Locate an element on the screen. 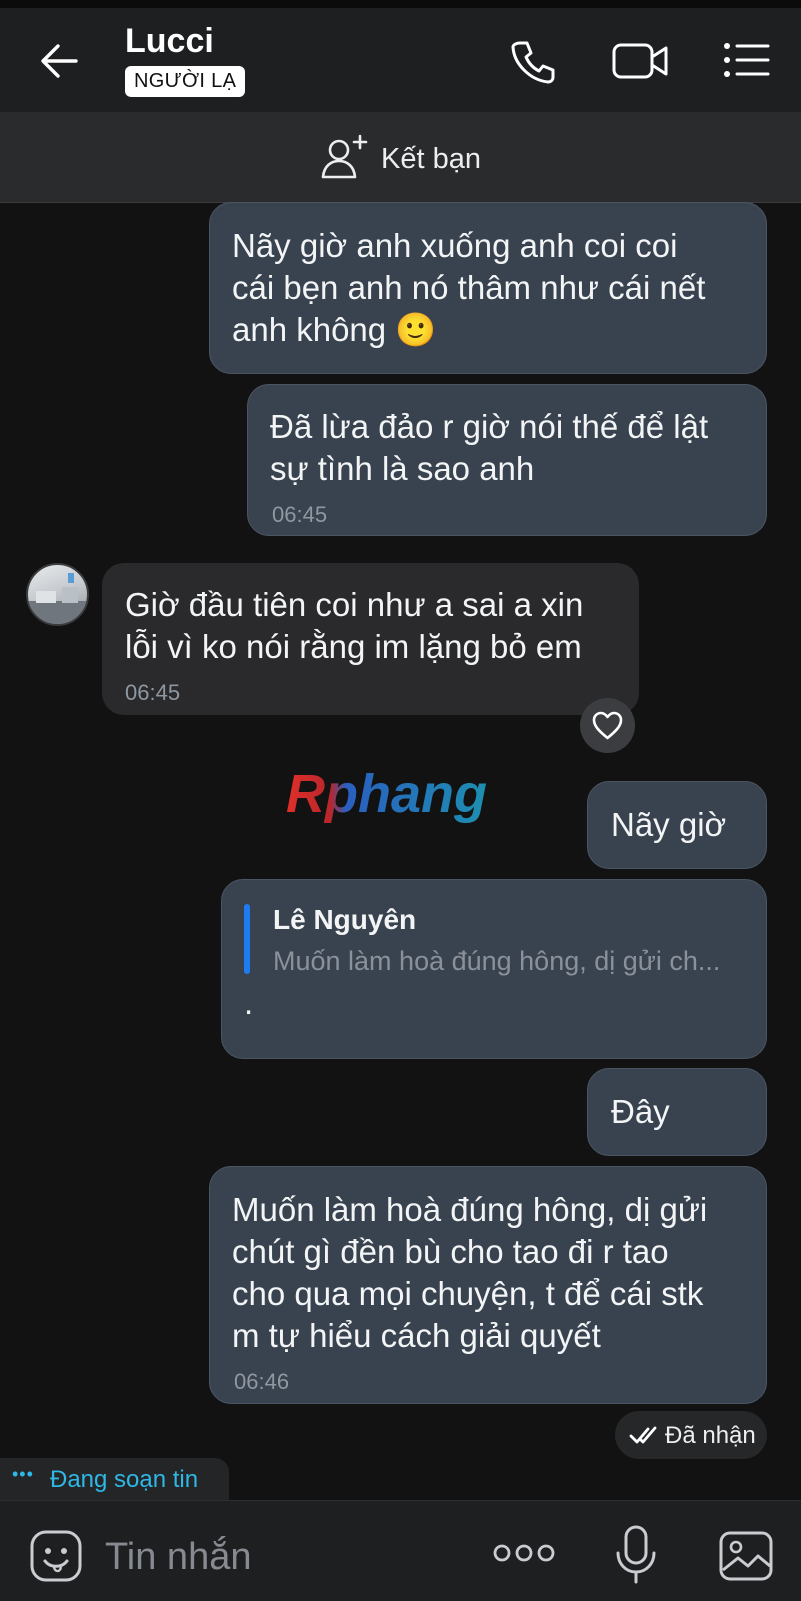 This screenshot has width=801, height=1601. typing-label: Đang soạn tin is located at coordinates (124, 1479).